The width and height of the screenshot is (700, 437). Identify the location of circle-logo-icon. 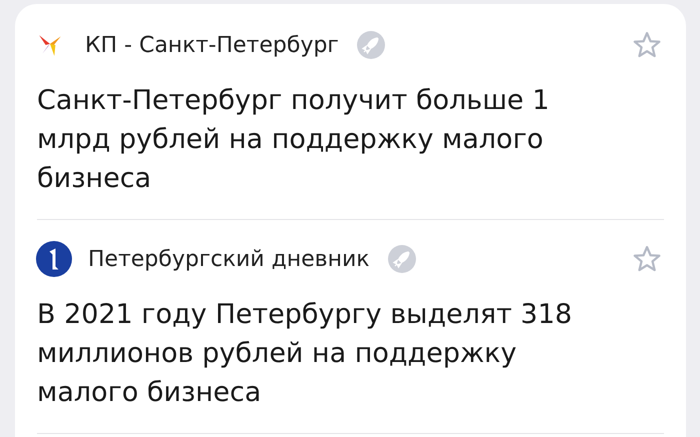
(54, 259).